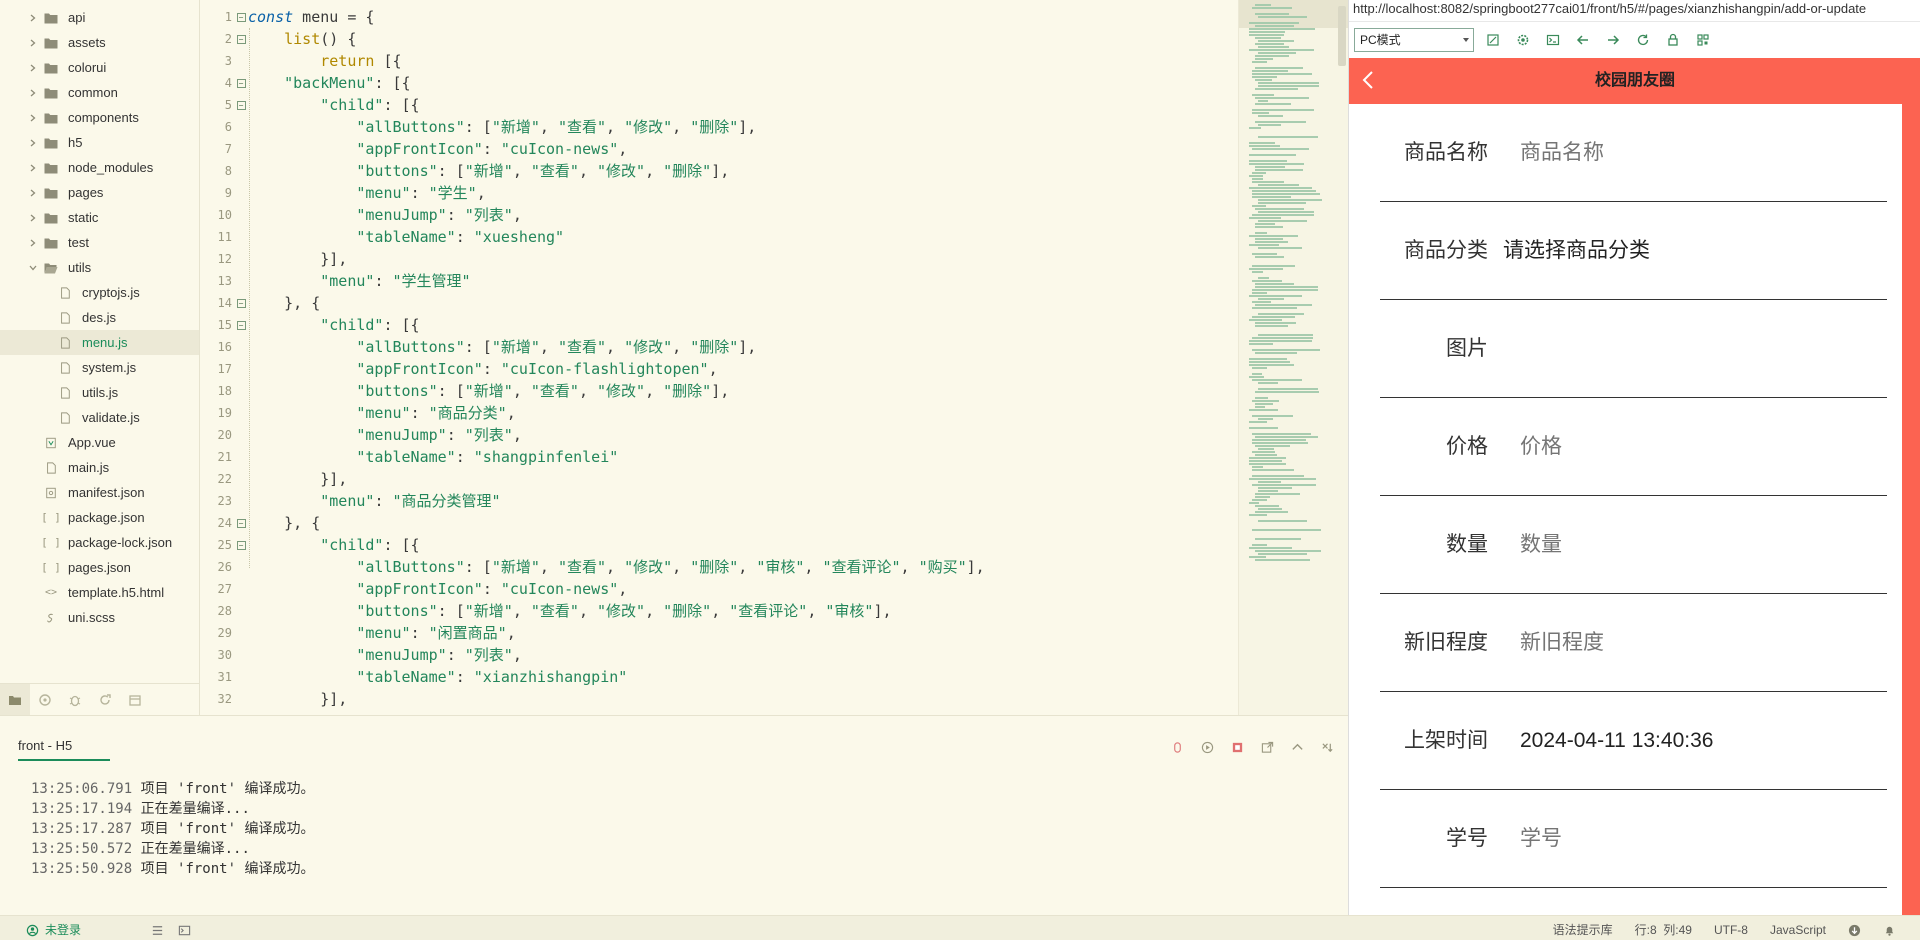 This screenshot has height=940, width=1920. Describe the element at coordinates (1854, 929) in the screenshot. I see `download-icon` at that location.